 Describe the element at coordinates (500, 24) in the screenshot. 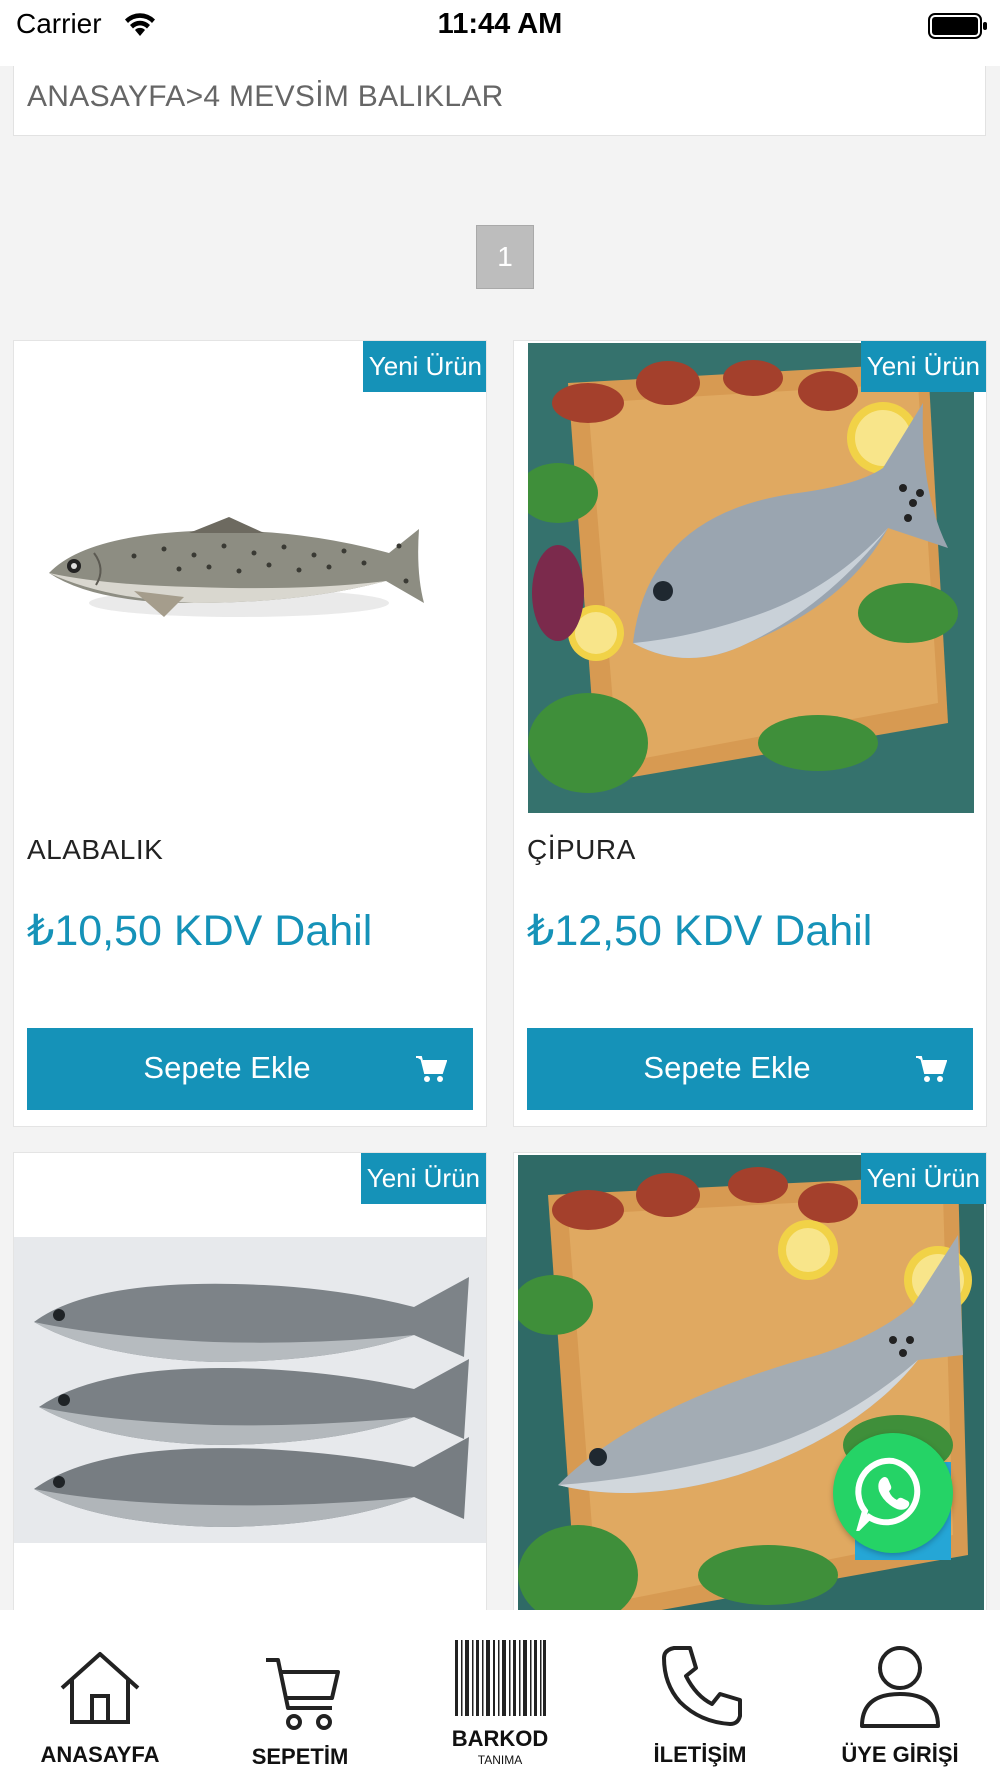

I see `clock: 11:44 AM` at that location.